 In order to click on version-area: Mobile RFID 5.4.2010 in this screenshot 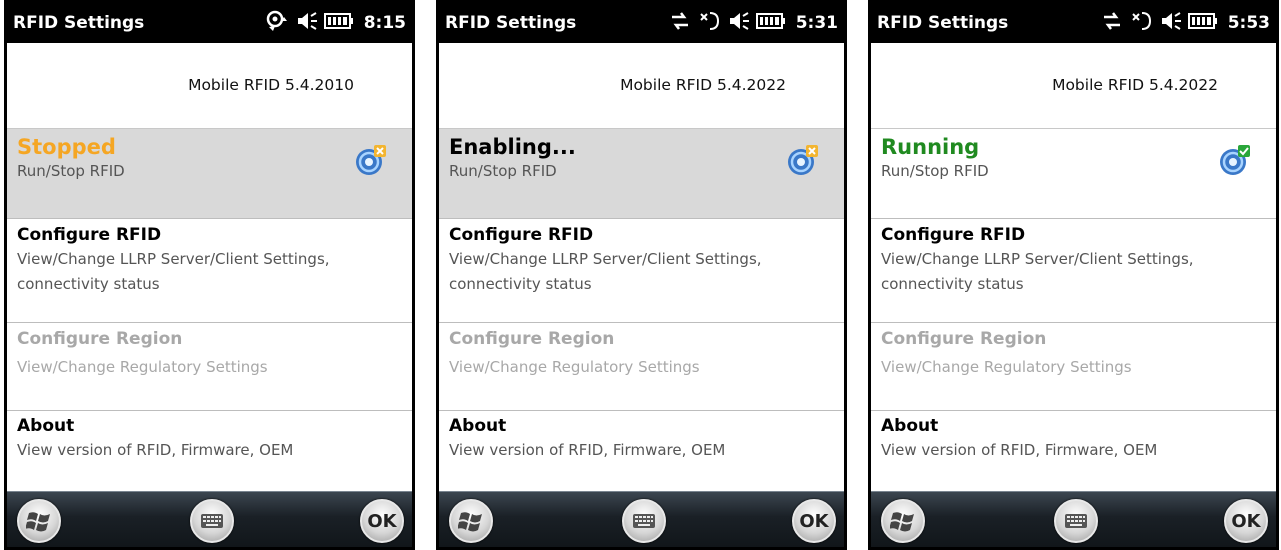, I will do `click(209, 86)`.